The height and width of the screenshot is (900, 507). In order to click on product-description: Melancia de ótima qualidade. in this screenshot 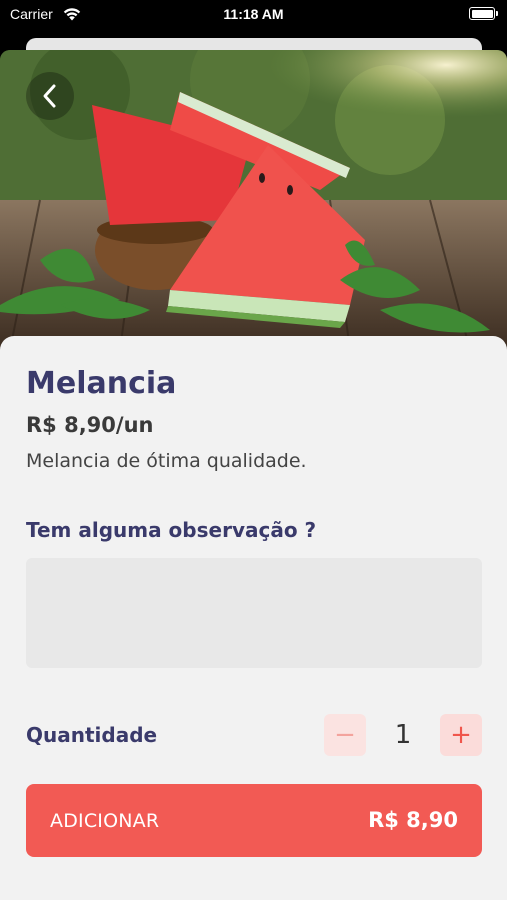, I will do `click(166, 461)`.